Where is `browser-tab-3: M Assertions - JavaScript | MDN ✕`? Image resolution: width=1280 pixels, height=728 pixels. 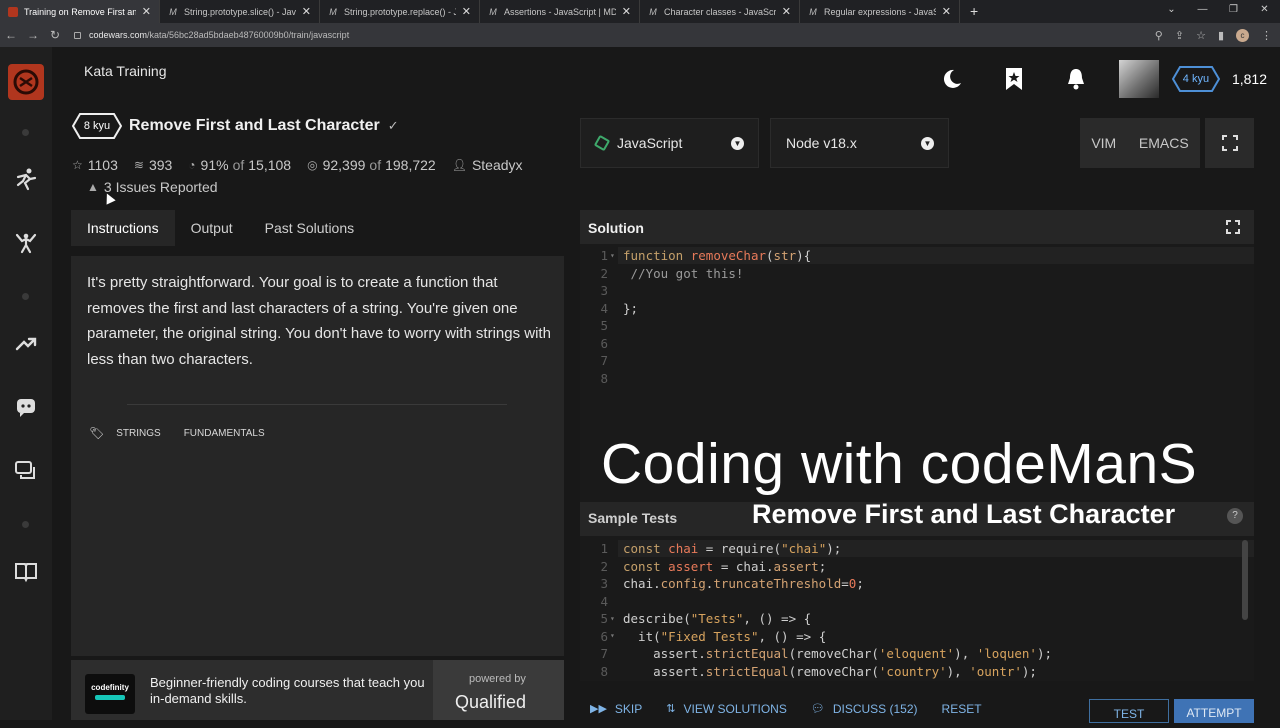
browser-tab-3: M Assertions - JavaScript | MDN ✕ is located at coordinates (560, 11).